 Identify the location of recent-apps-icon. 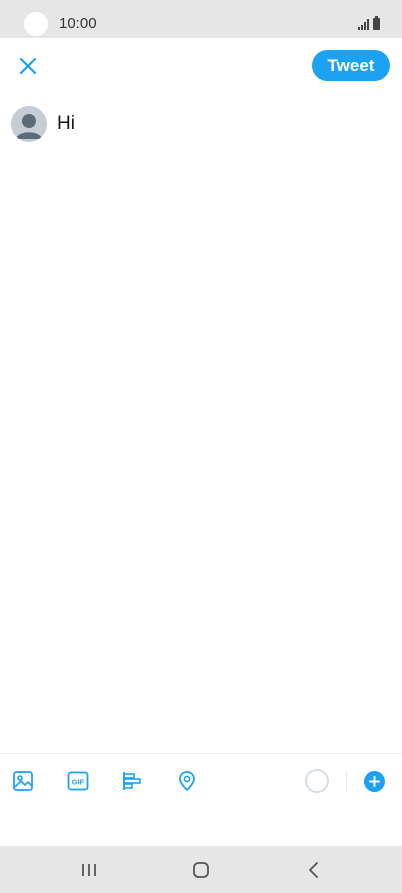
(89, 870).